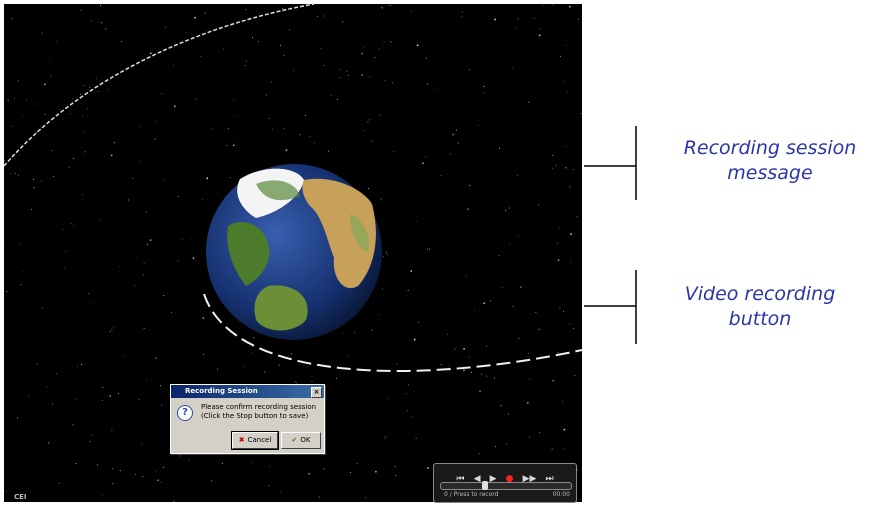 Image resolution: width=881 pixels, height=507 pixels. What do you see at coordinates (506, 485) in the screenshot?
I see `timeline-slider` at bounding box center [506, 485].